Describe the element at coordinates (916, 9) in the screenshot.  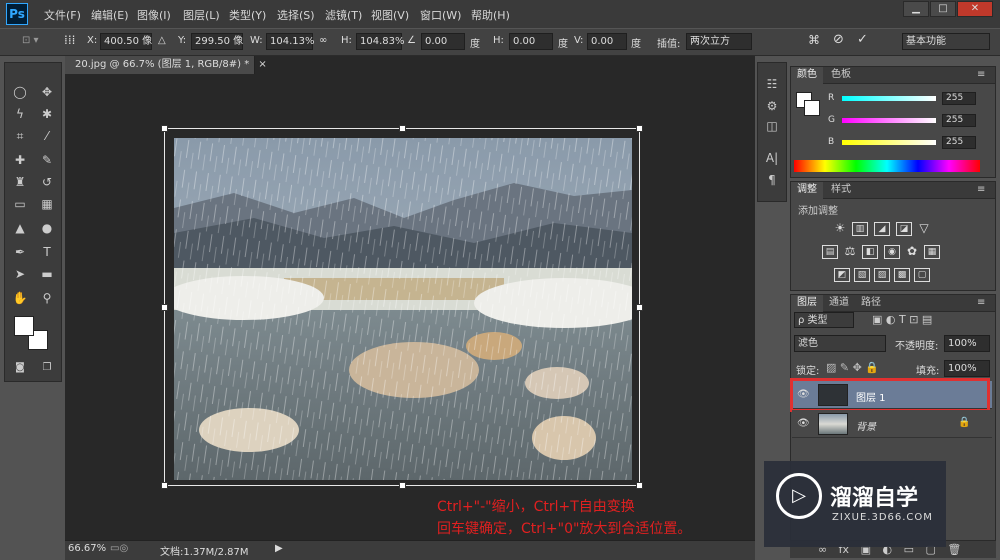
I see `minimize-button: ▁` at that location.